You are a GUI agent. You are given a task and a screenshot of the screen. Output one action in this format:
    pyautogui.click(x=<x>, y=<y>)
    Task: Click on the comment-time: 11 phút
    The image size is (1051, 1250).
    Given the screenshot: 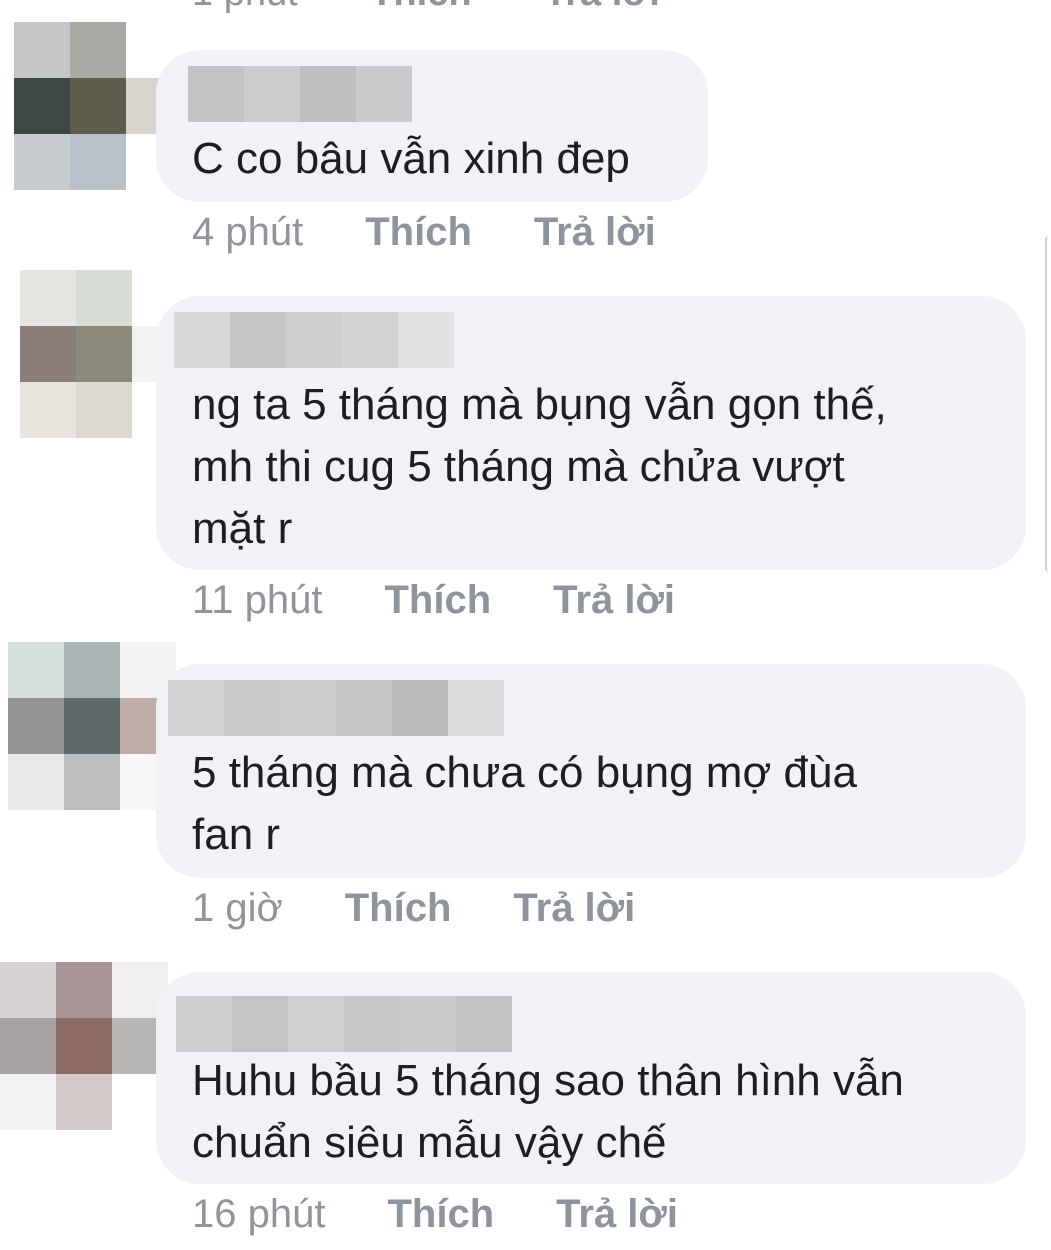 What is the action you would take?
    pyautogui.click(x=257, y=600)
    